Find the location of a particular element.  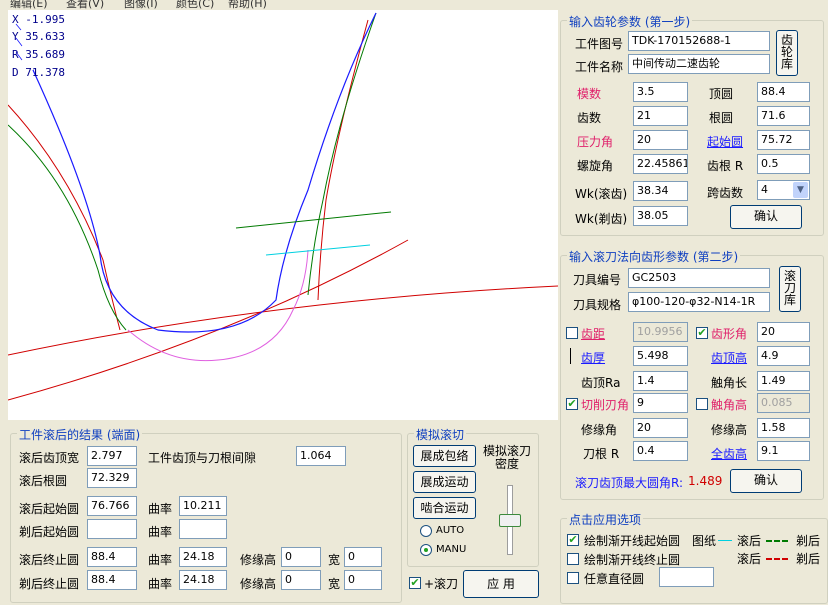

cut-angle-field: 9 is located at coordinates (660, 403).